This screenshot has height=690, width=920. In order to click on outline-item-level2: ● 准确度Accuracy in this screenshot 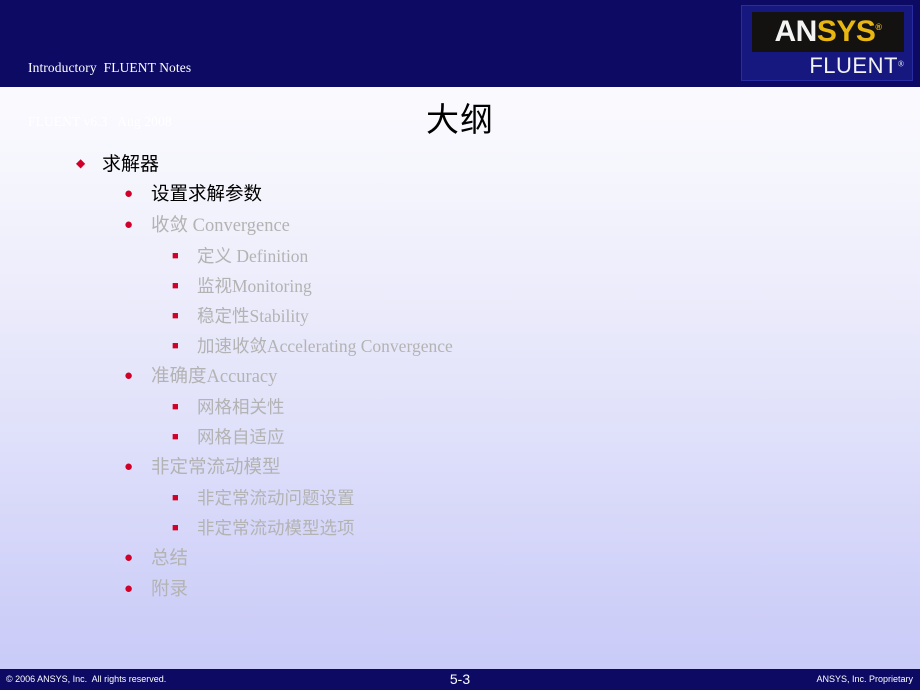, I will do `click(460, 378)`.